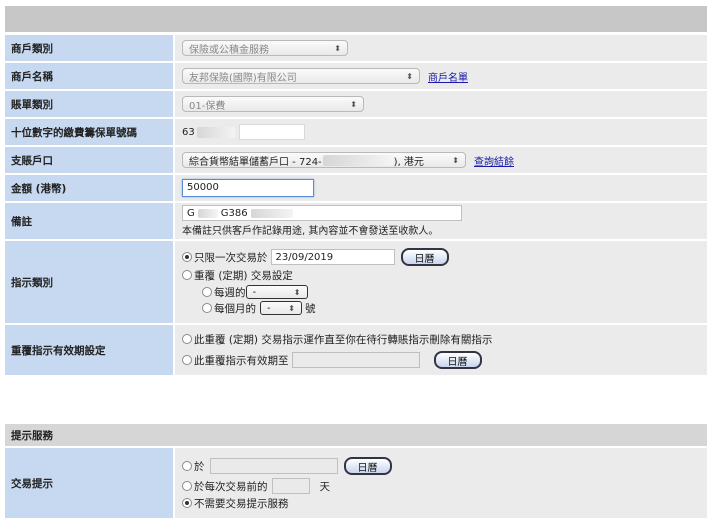 Image resolution: width=713 pixels, height=520 pixels. I want to click on reminder-date-input, so click(273, 466).